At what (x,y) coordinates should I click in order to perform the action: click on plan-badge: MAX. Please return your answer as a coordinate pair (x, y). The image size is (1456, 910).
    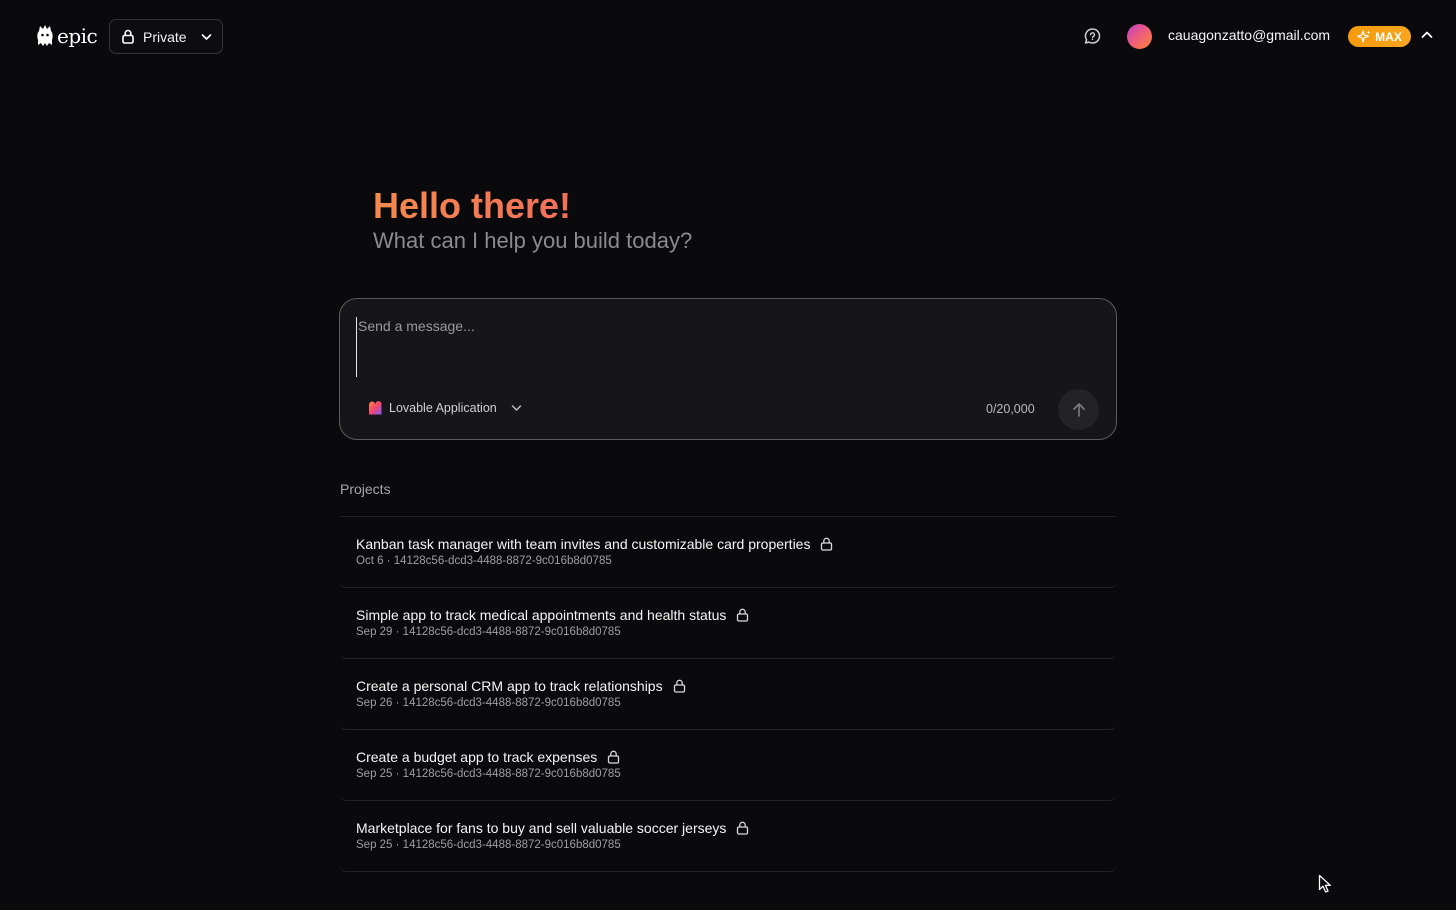
    Looking at the image, I should click on (1379, 36).